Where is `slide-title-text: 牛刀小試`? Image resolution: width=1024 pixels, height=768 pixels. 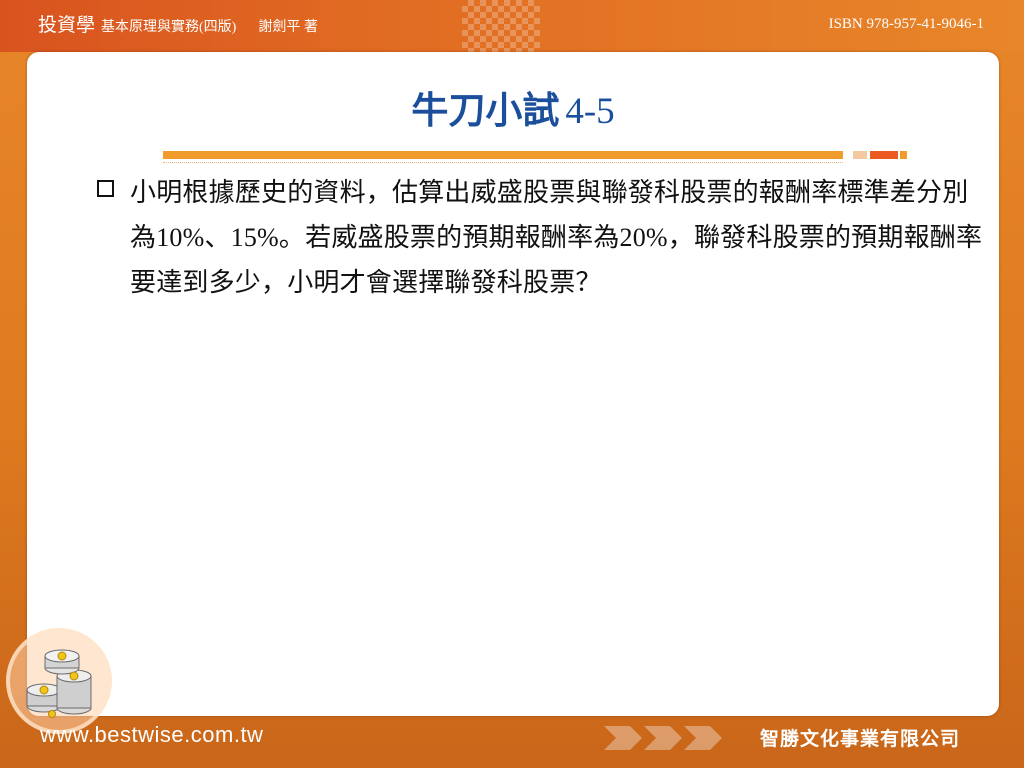
slide-title-text: 牛刀小試 is located at coordinates (485, 111).